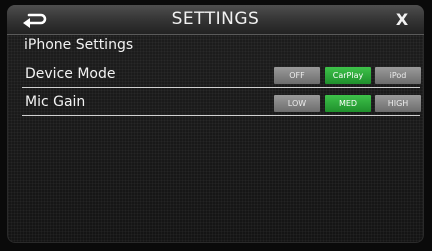 The height and width of the screenshot is (251, 432). I want to click on page-title: SETTINGS, so click(215, 19).